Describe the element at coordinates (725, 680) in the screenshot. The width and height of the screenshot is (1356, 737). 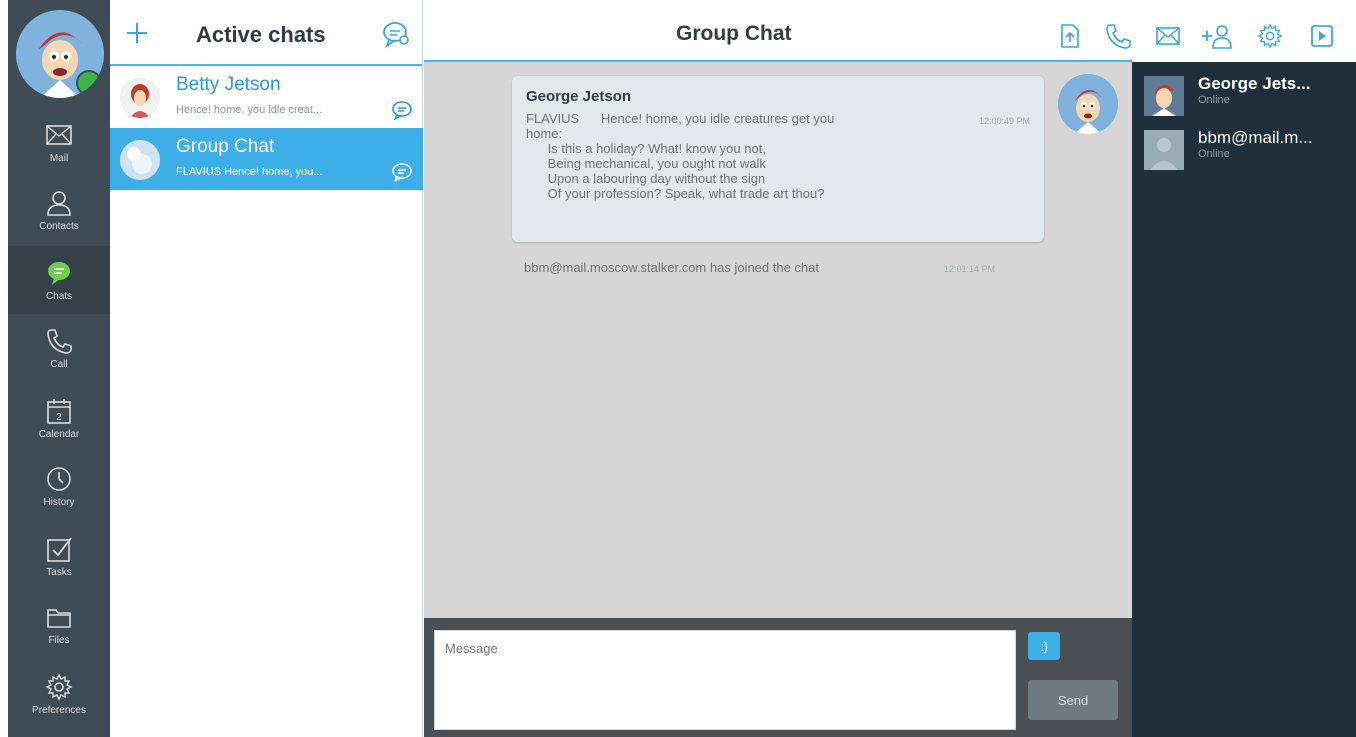
I see `message-input` at that location.